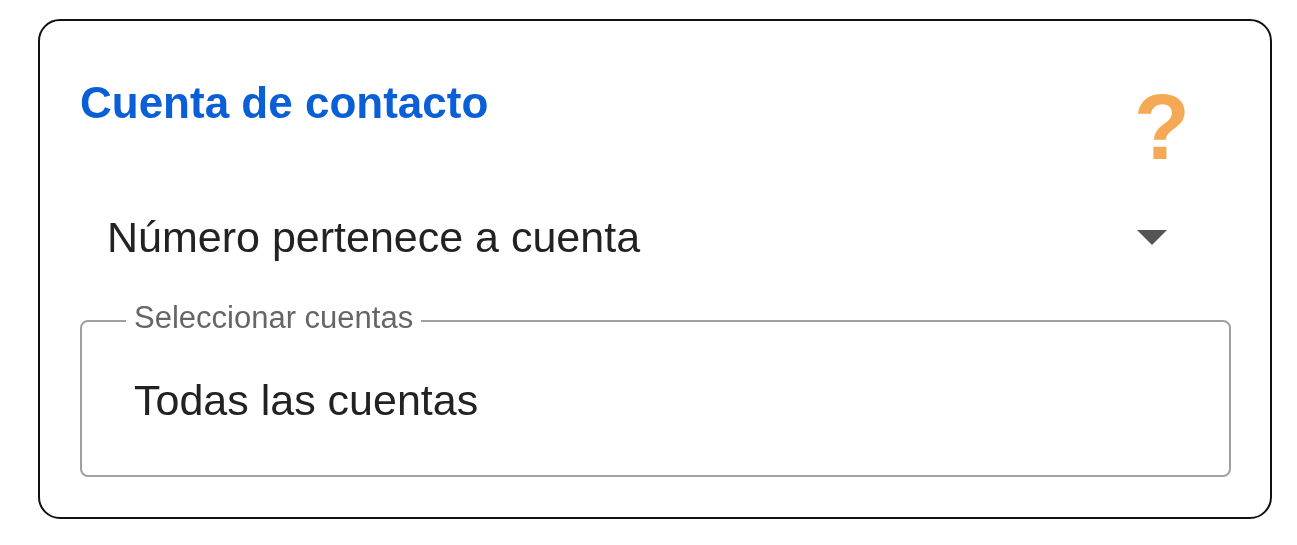  What do you see at coordinates (1152, 237) in the screenshot?
I see `dropdown-caret-icon` at bounding box center [1152, 237].